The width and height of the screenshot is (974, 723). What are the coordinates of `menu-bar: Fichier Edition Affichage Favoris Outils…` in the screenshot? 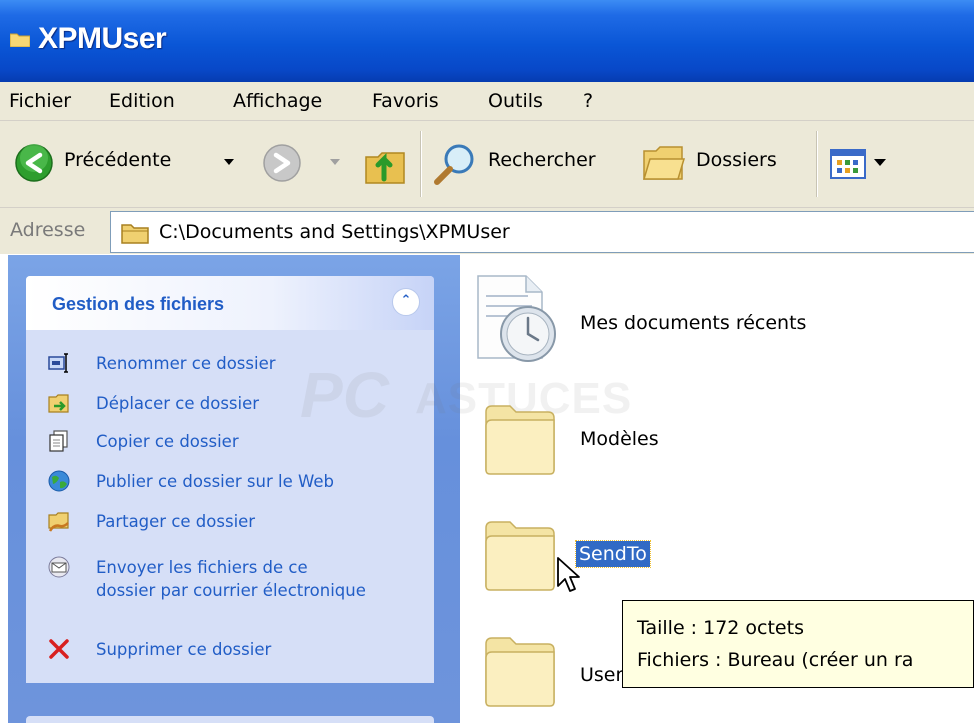 It's located at (487, 101).